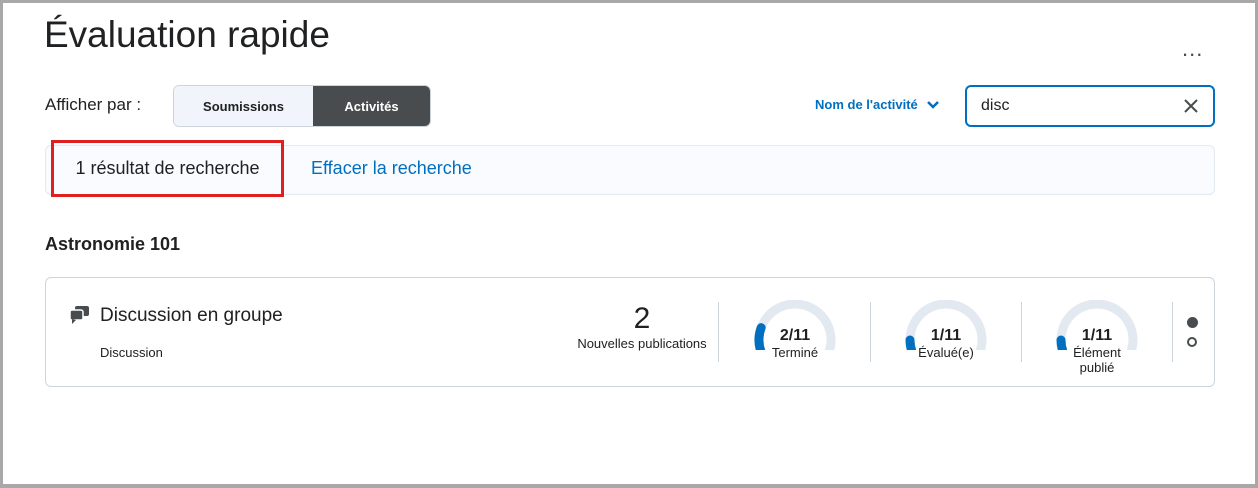 This screenshot has width=1258, height=488. Describe the element at coordinates (642, 318) in the screenshot. I see `new-posts-count: 2` at that location.